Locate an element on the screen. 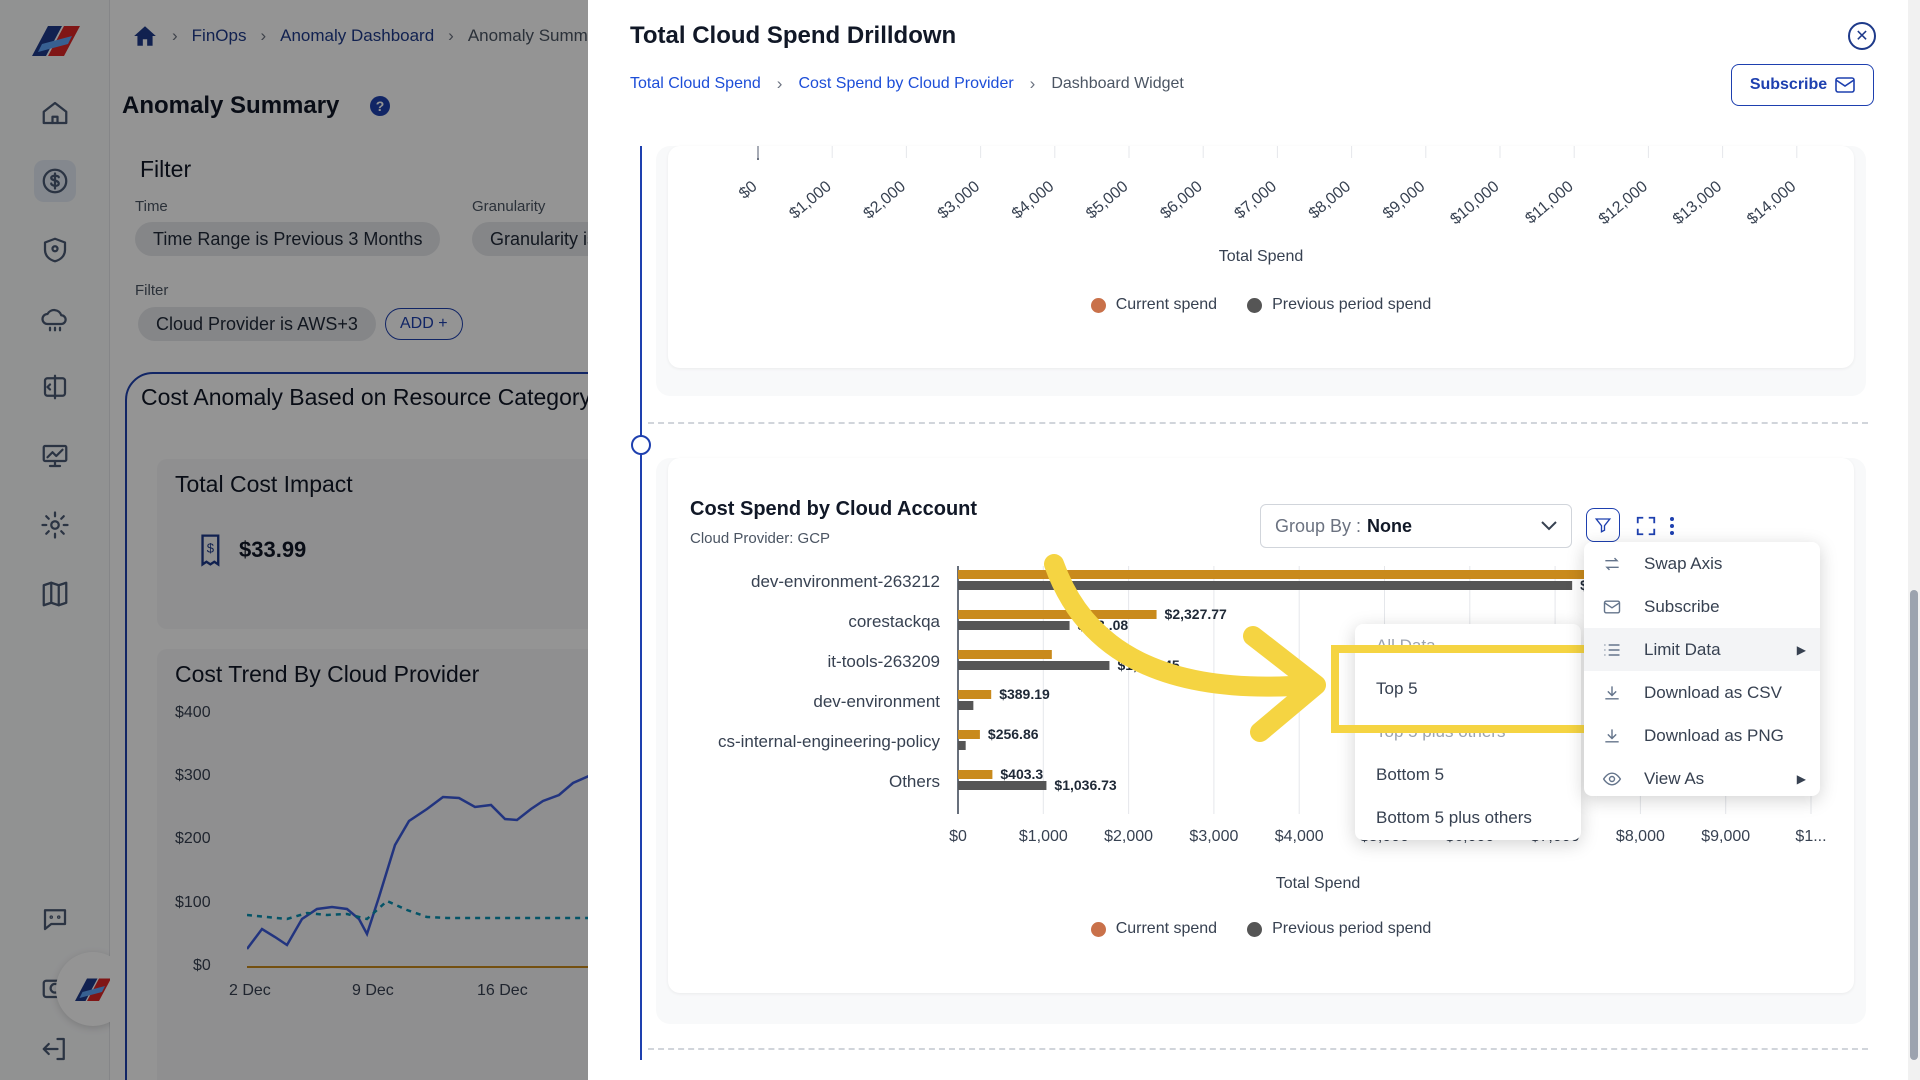 The width and height of the screenshot is (1920, 1080). top-x-tick: $2,000 is located at coordinates (885, 200).